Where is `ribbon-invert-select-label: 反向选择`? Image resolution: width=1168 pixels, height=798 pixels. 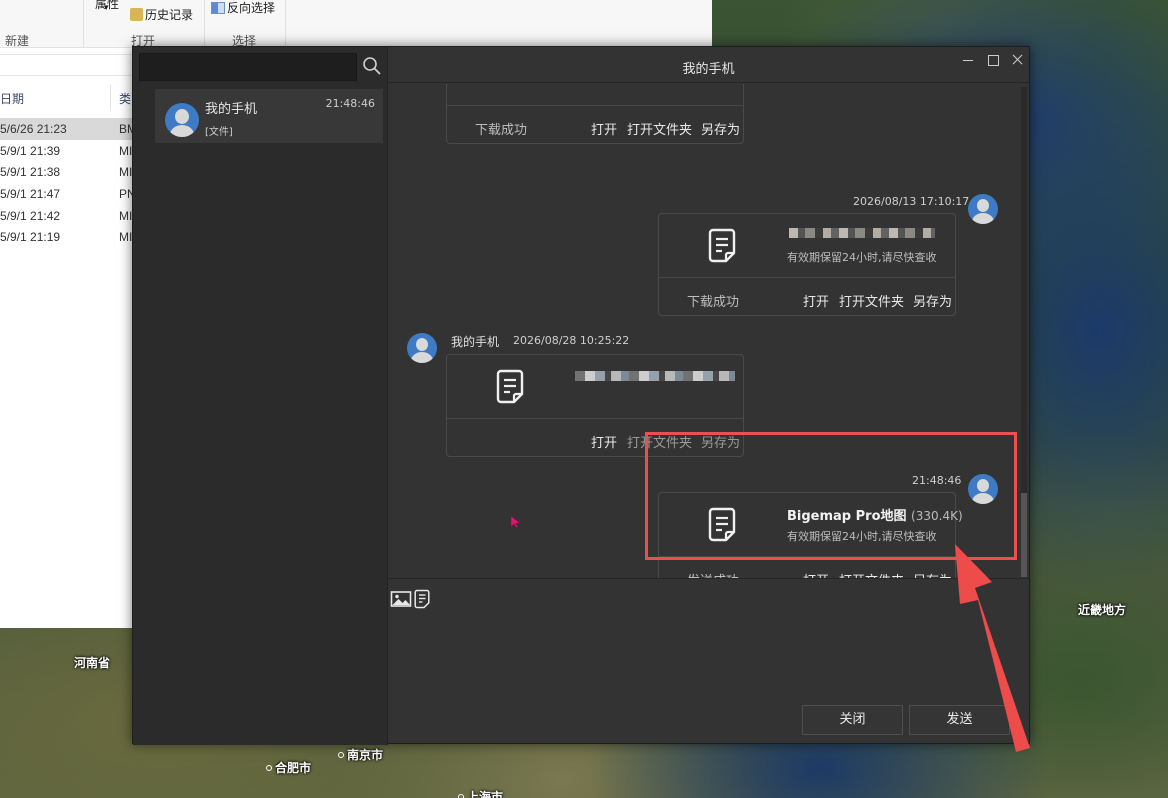 ribbon-invert-select-label: 反向选择 is located at coordinates (251, 8).